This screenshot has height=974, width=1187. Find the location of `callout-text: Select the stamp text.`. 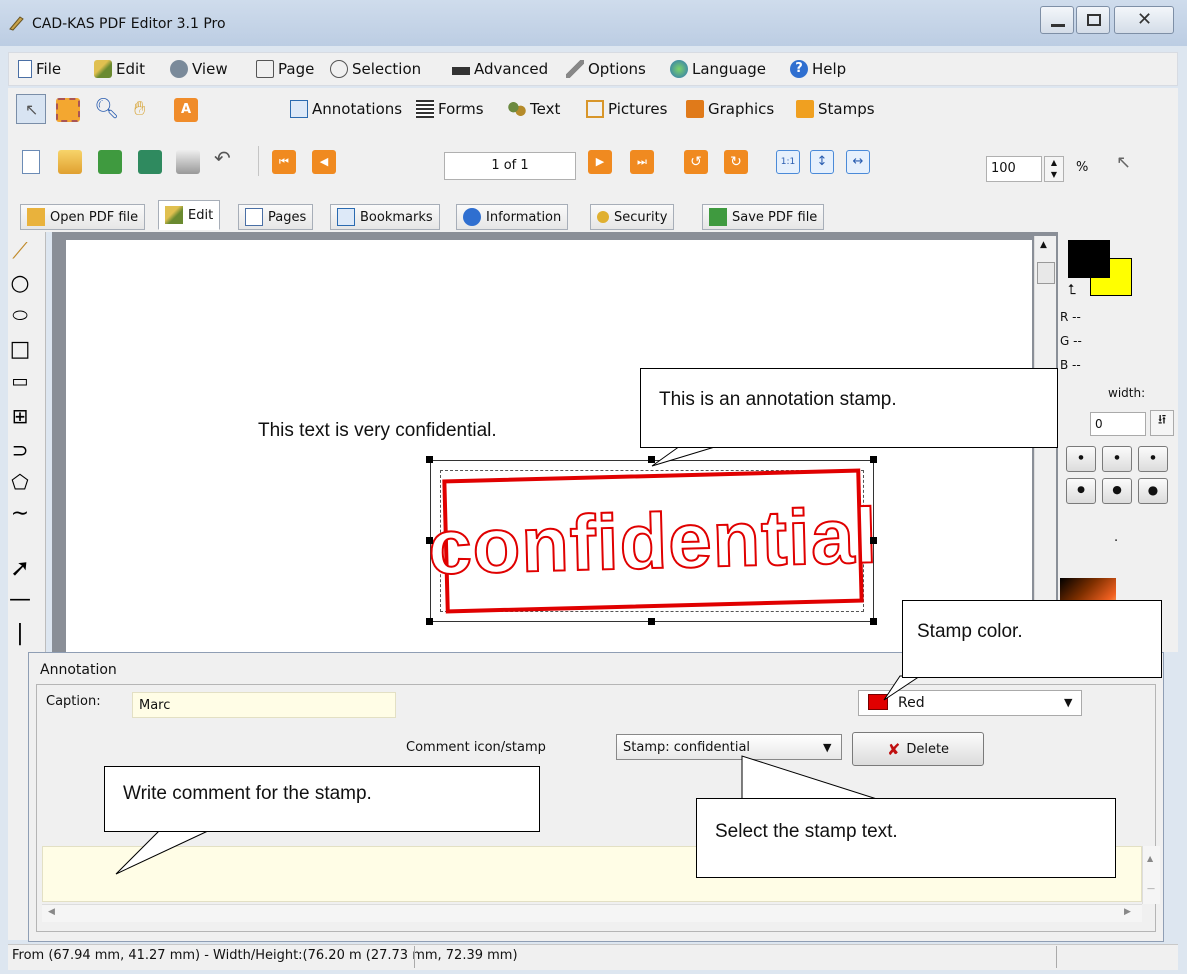

callout-text: Select the stamp text. is located at coordinates (806, 831).